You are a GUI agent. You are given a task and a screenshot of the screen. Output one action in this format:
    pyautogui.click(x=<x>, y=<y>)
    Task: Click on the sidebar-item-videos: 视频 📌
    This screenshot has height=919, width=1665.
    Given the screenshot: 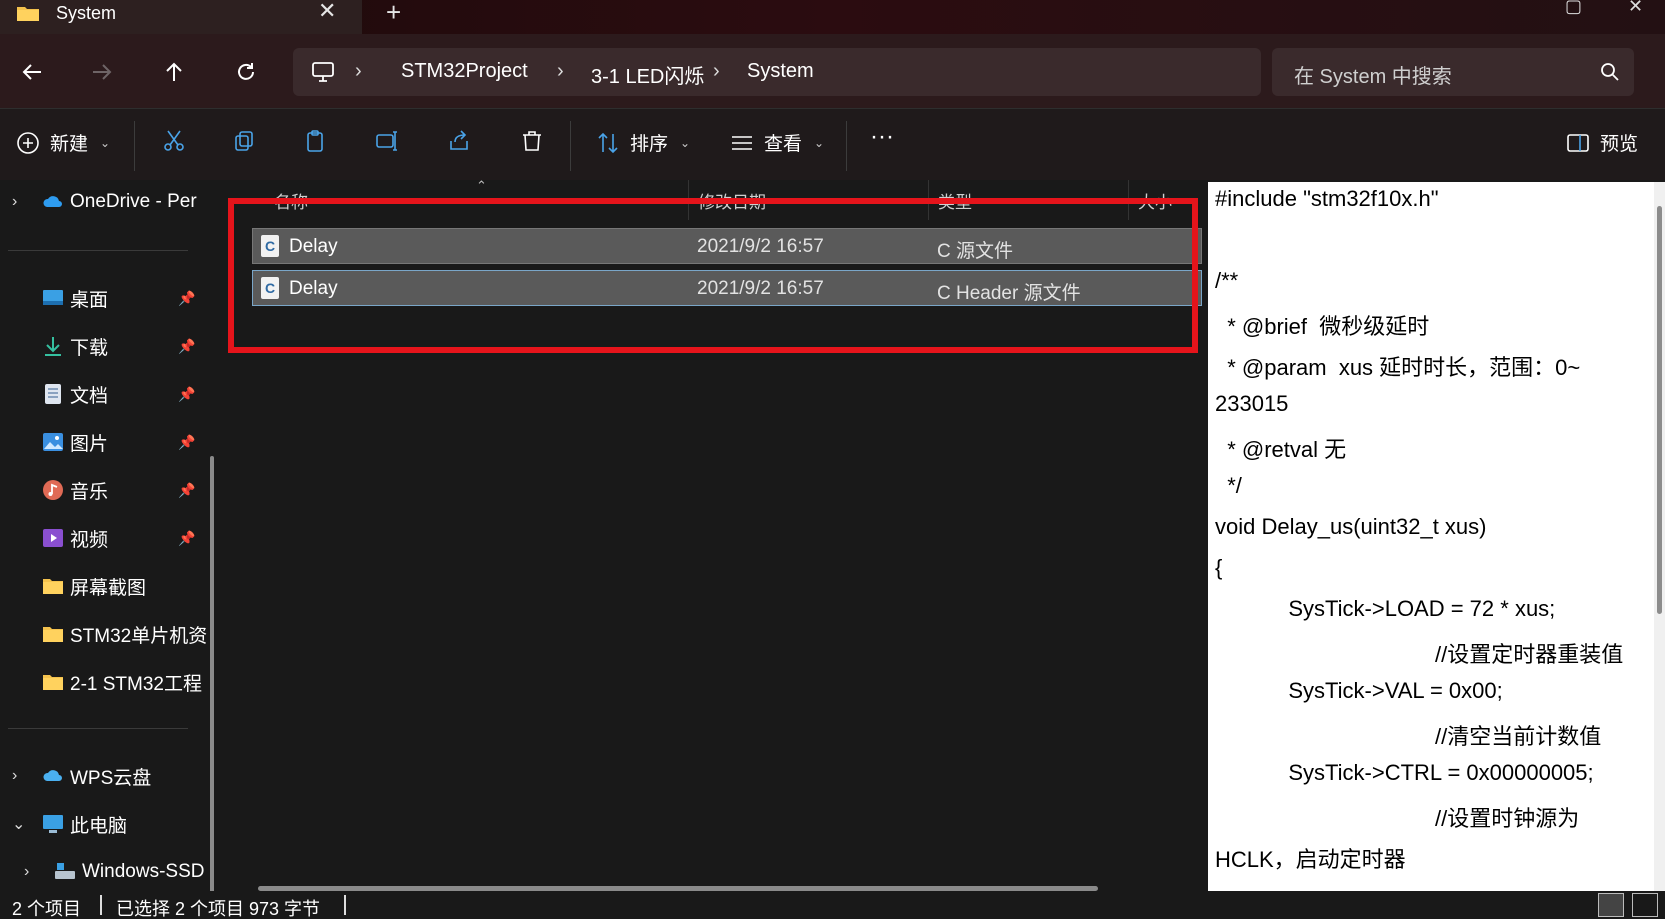 What is the action you would take?
    pyautogui.click(x=105, y=538)
    